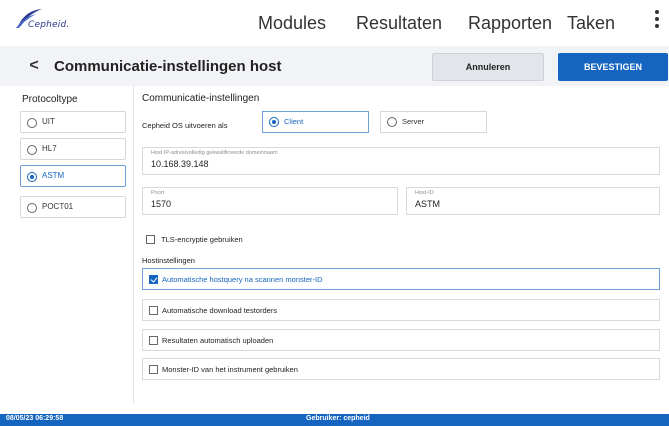  Describe the element at coordinates (73, 176) in the screenshot. I see `protocol-option-astm: ASTM` at that location.